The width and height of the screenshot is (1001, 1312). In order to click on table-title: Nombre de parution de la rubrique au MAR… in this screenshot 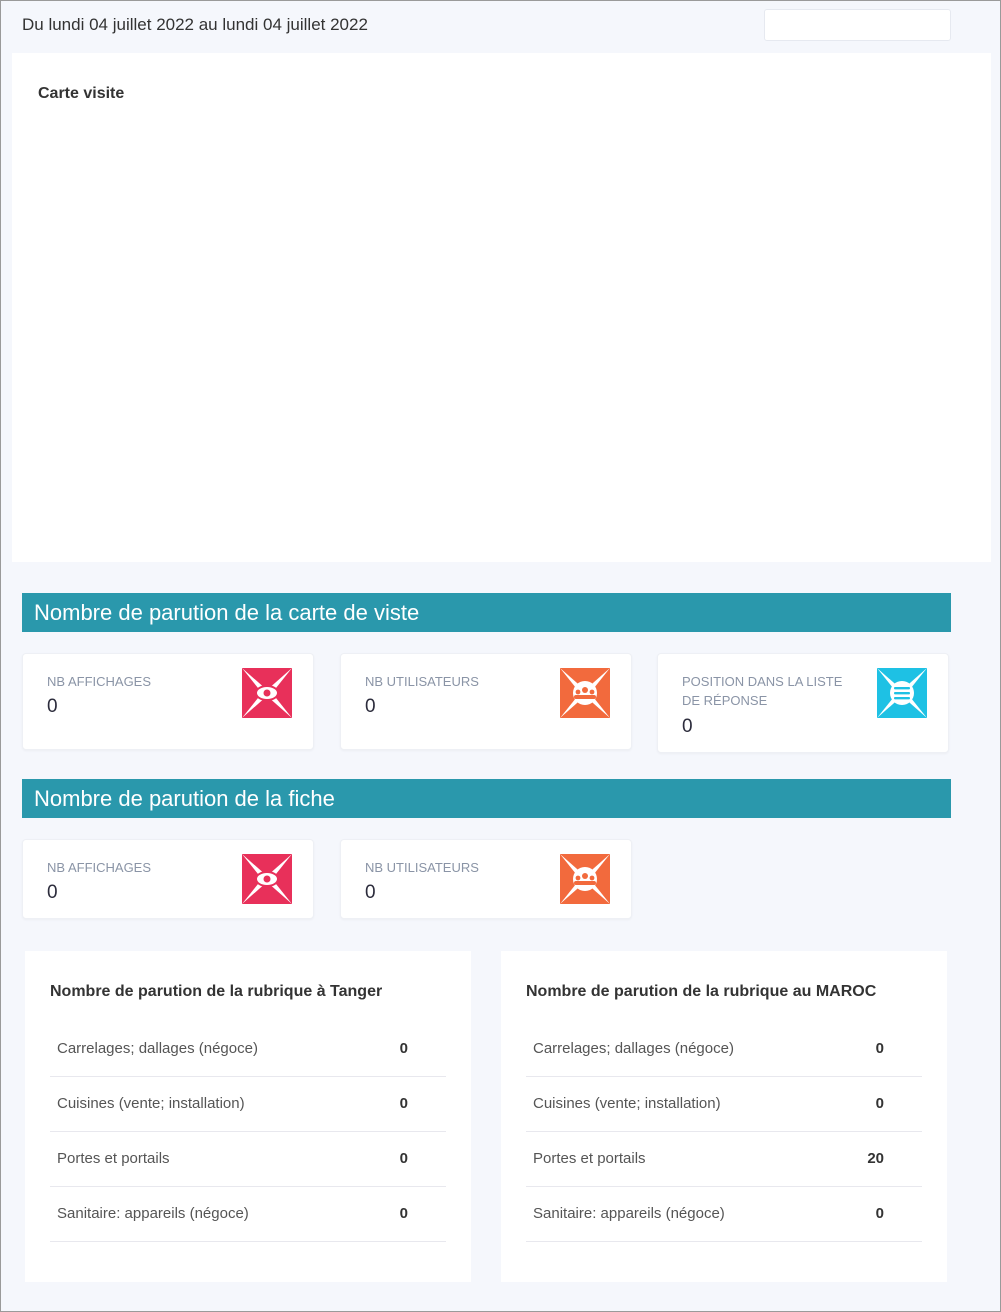, I will do `click(701, 991)`.